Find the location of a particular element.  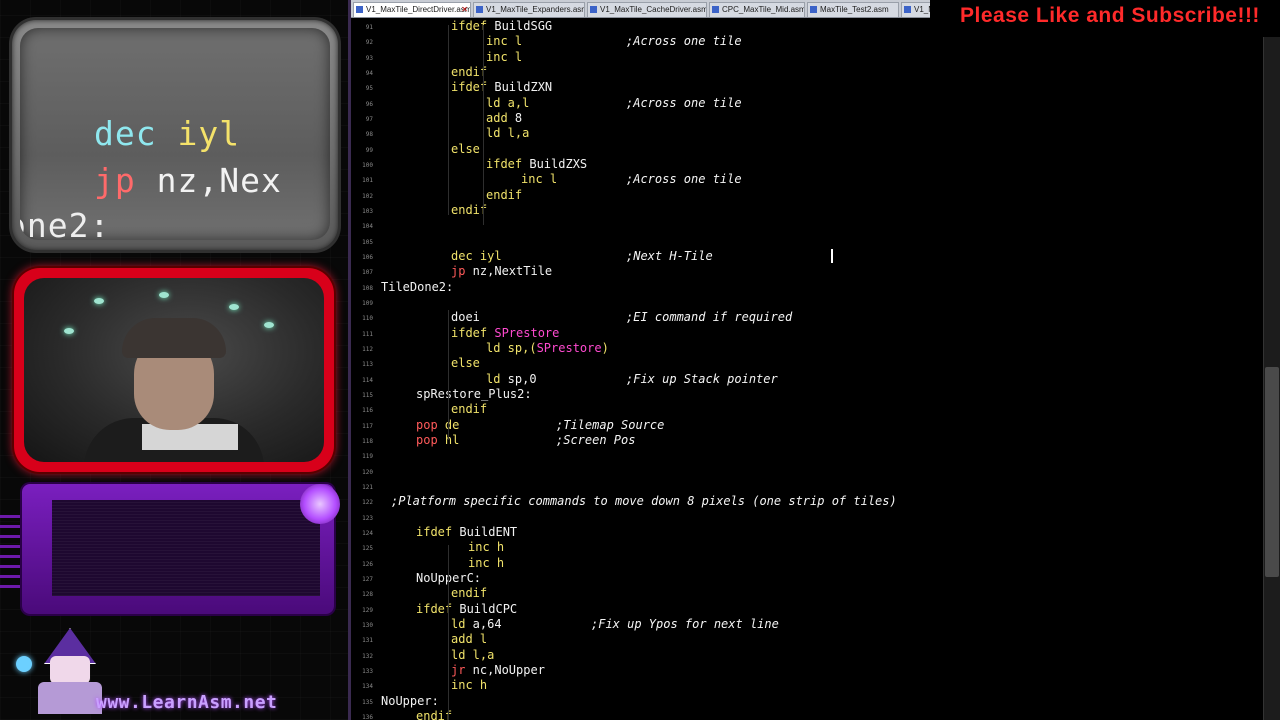

zoom-line-2: jp nz,Nex is located at coordinates (188, 180).